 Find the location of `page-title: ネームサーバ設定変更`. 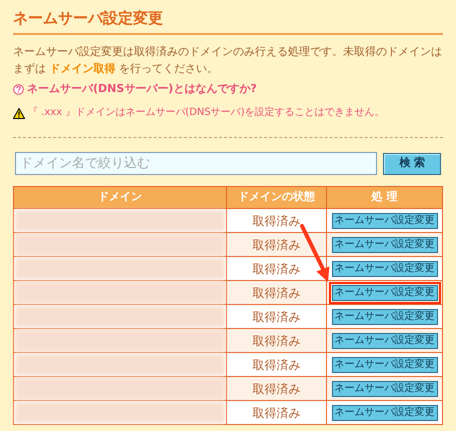

page-title: ネームサーバ設定変更 is located at coordinates (88, 18).